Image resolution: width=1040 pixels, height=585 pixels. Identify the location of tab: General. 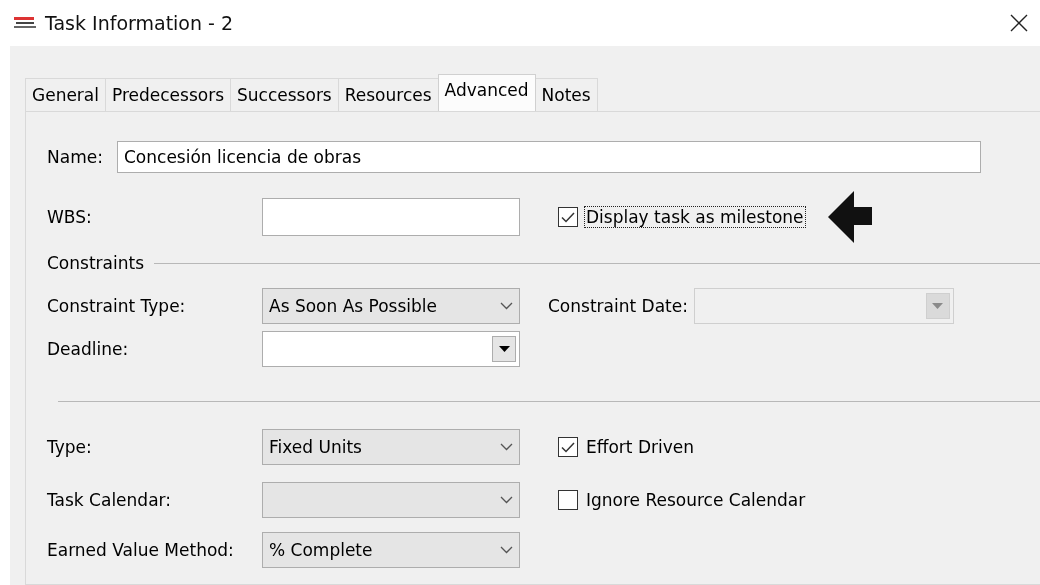
(65, 94).